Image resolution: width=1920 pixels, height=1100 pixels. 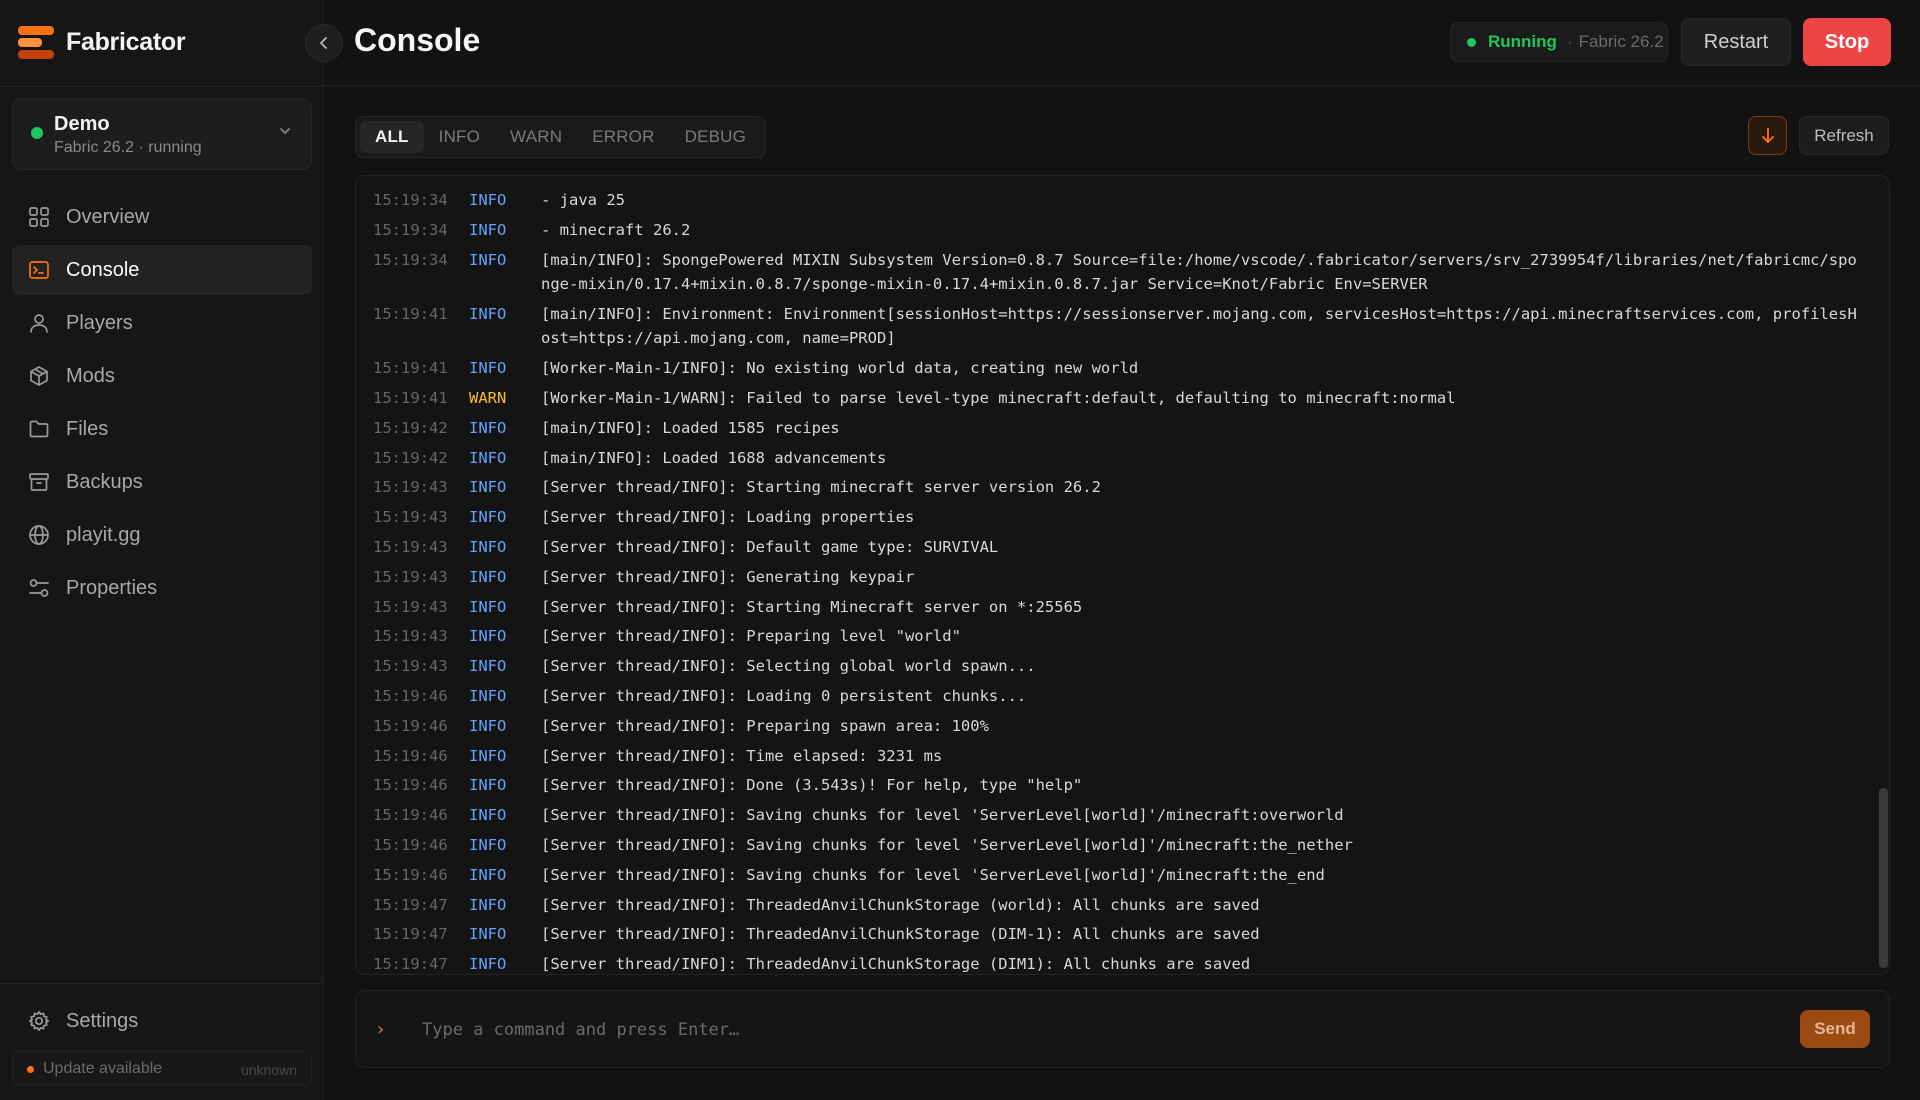 What do you see at coordinates (162, 429) in the screenshot?
I see `sidebar-item-files: Files` at bounding box center [162, 429].